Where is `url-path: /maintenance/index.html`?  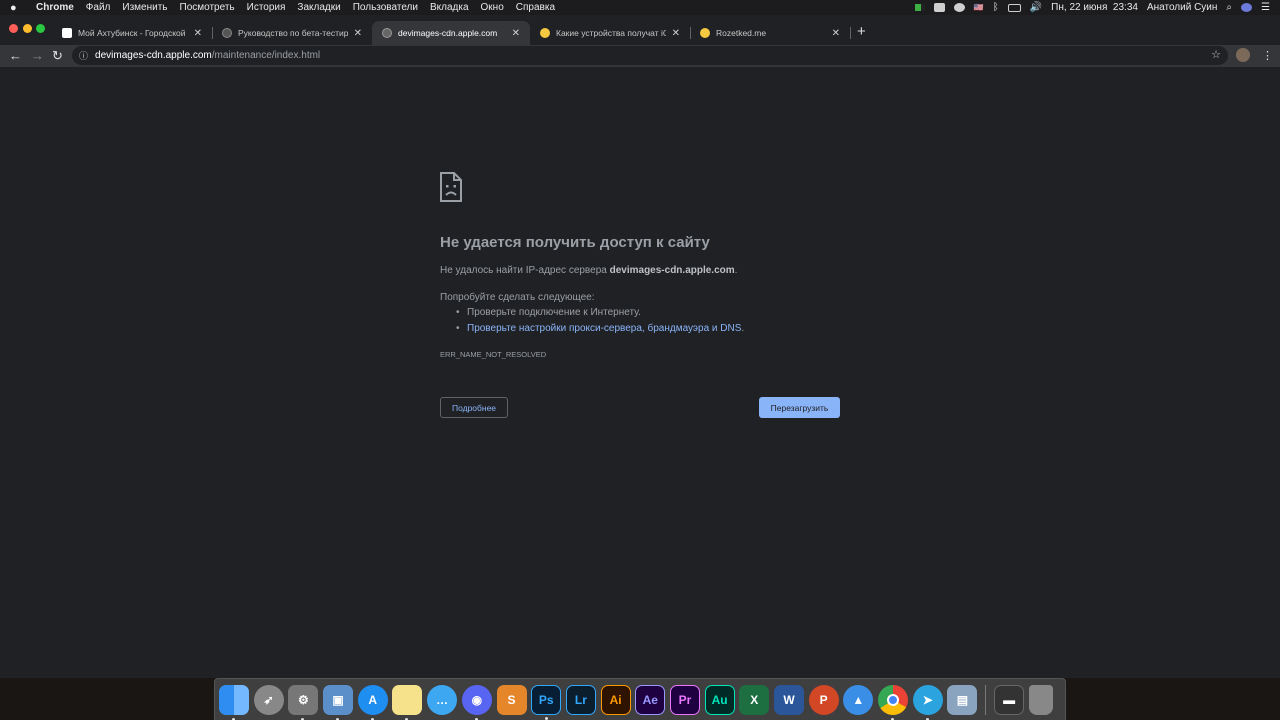 url-path: /maintenance/index.html is located at coordinates (266, 55).